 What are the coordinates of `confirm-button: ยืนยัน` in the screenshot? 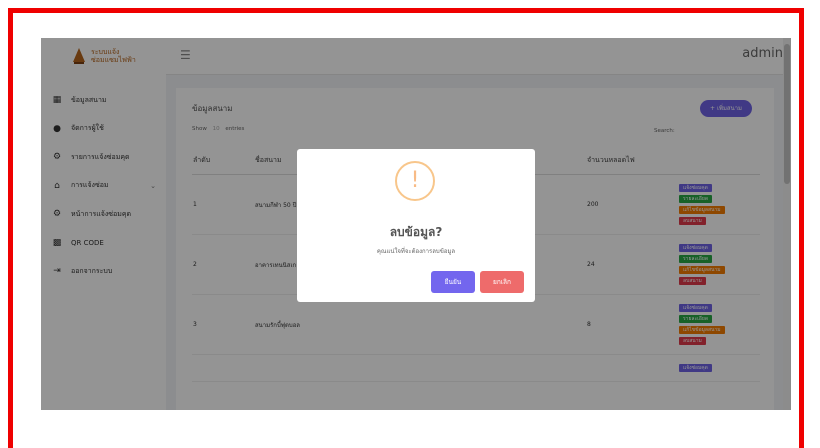 It's located at (453, 282).